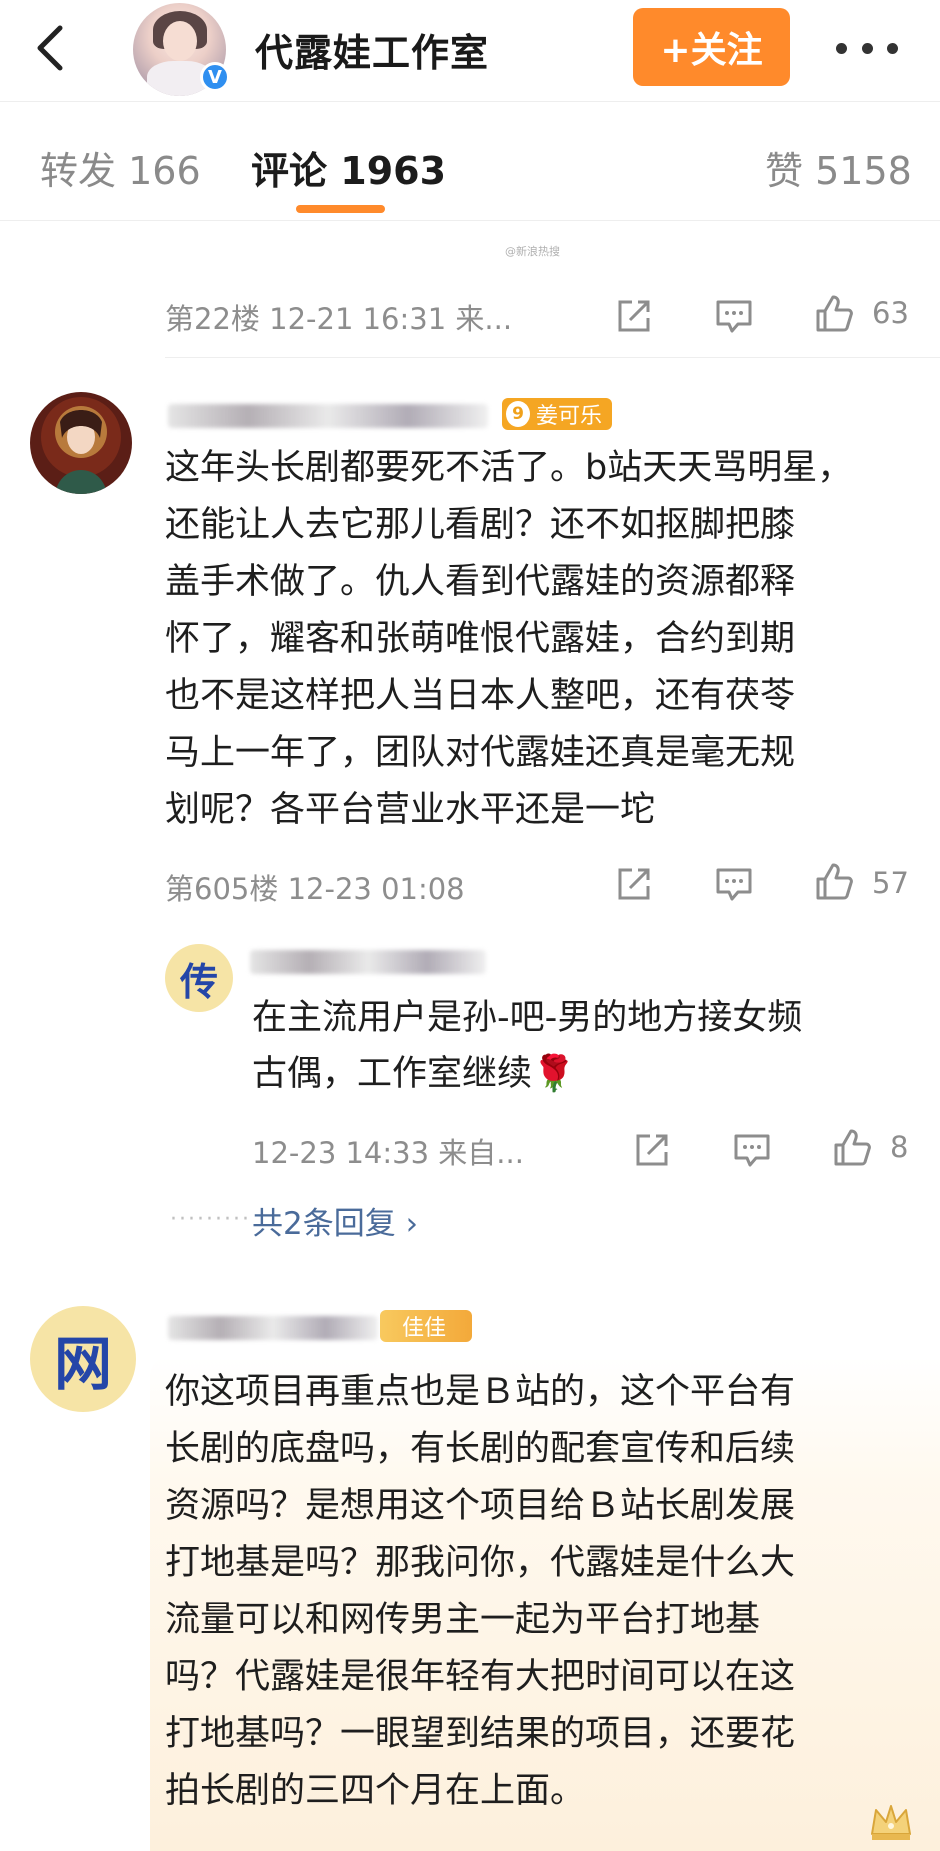 This screenshot has width=940, height=1851. Describe the element at coordinates (891, 1822) in the screenshot. I see `crown-icon` at that location.